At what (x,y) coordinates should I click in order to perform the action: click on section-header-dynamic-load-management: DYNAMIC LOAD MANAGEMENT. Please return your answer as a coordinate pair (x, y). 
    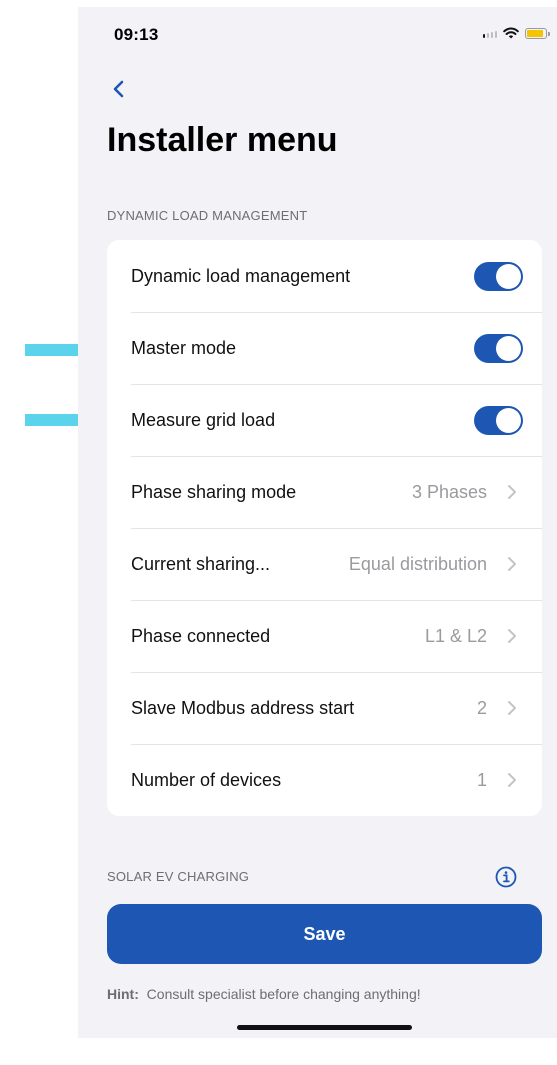
    Looking at the image, I should click on (207, 215).